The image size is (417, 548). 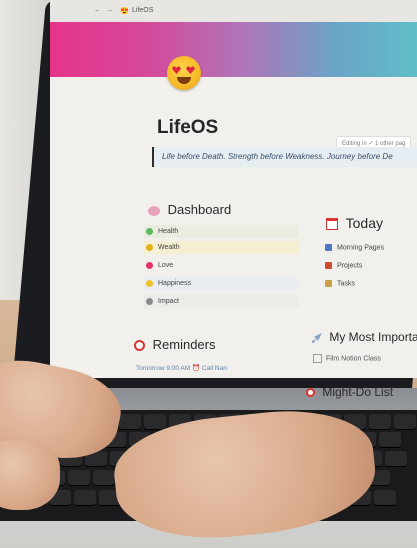 I want to click on tab-emoji-icon: 😍, so click(x=124, y=11).